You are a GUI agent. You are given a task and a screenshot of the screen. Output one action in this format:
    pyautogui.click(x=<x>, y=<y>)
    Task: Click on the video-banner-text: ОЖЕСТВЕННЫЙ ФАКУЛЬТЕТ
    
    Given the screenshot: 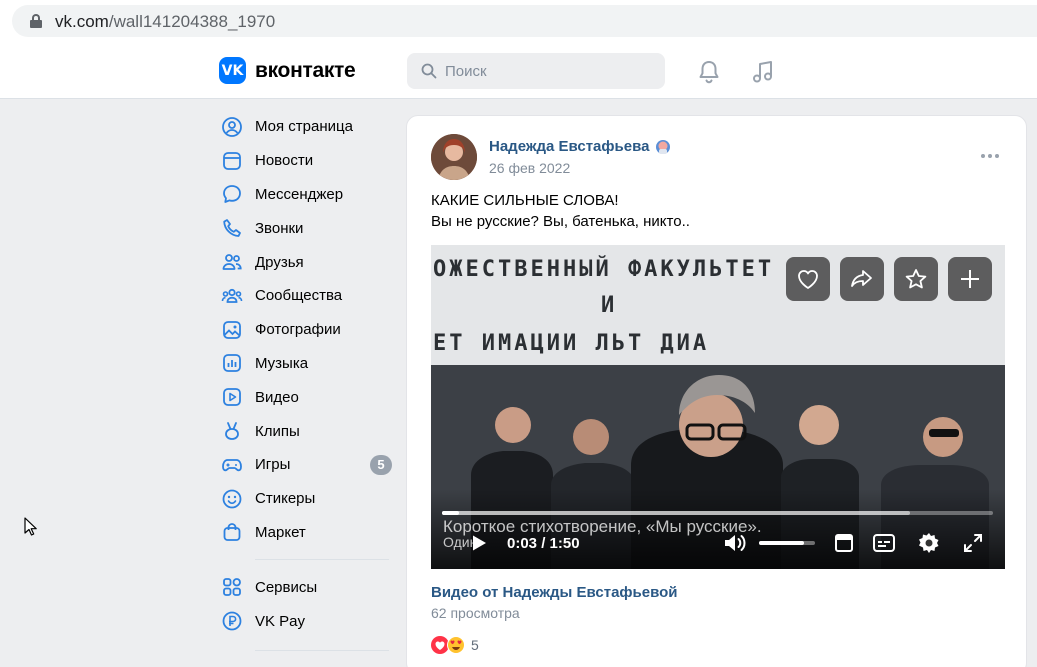 What is the action you would take?
    pyautogui.click(x=604, y=269)
    